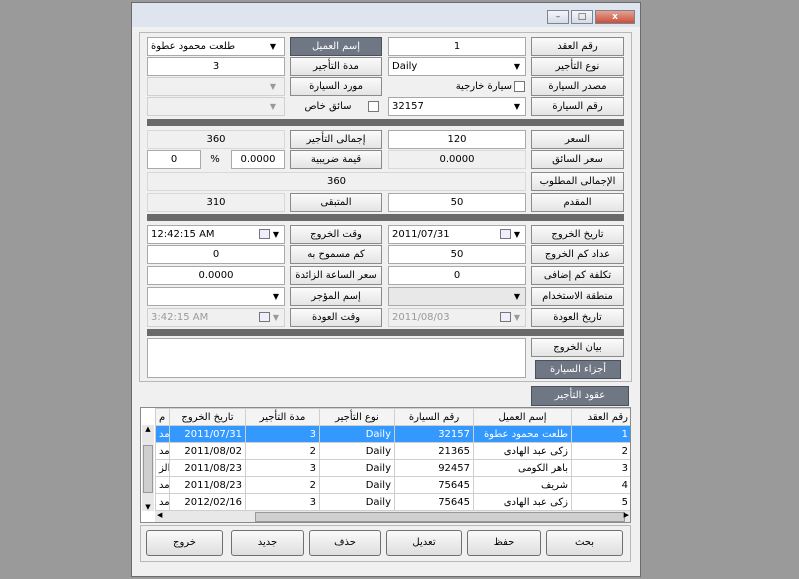 This screenshot has height=579, width=799. I want to click on table-cell: Daily, so click(357, 502).